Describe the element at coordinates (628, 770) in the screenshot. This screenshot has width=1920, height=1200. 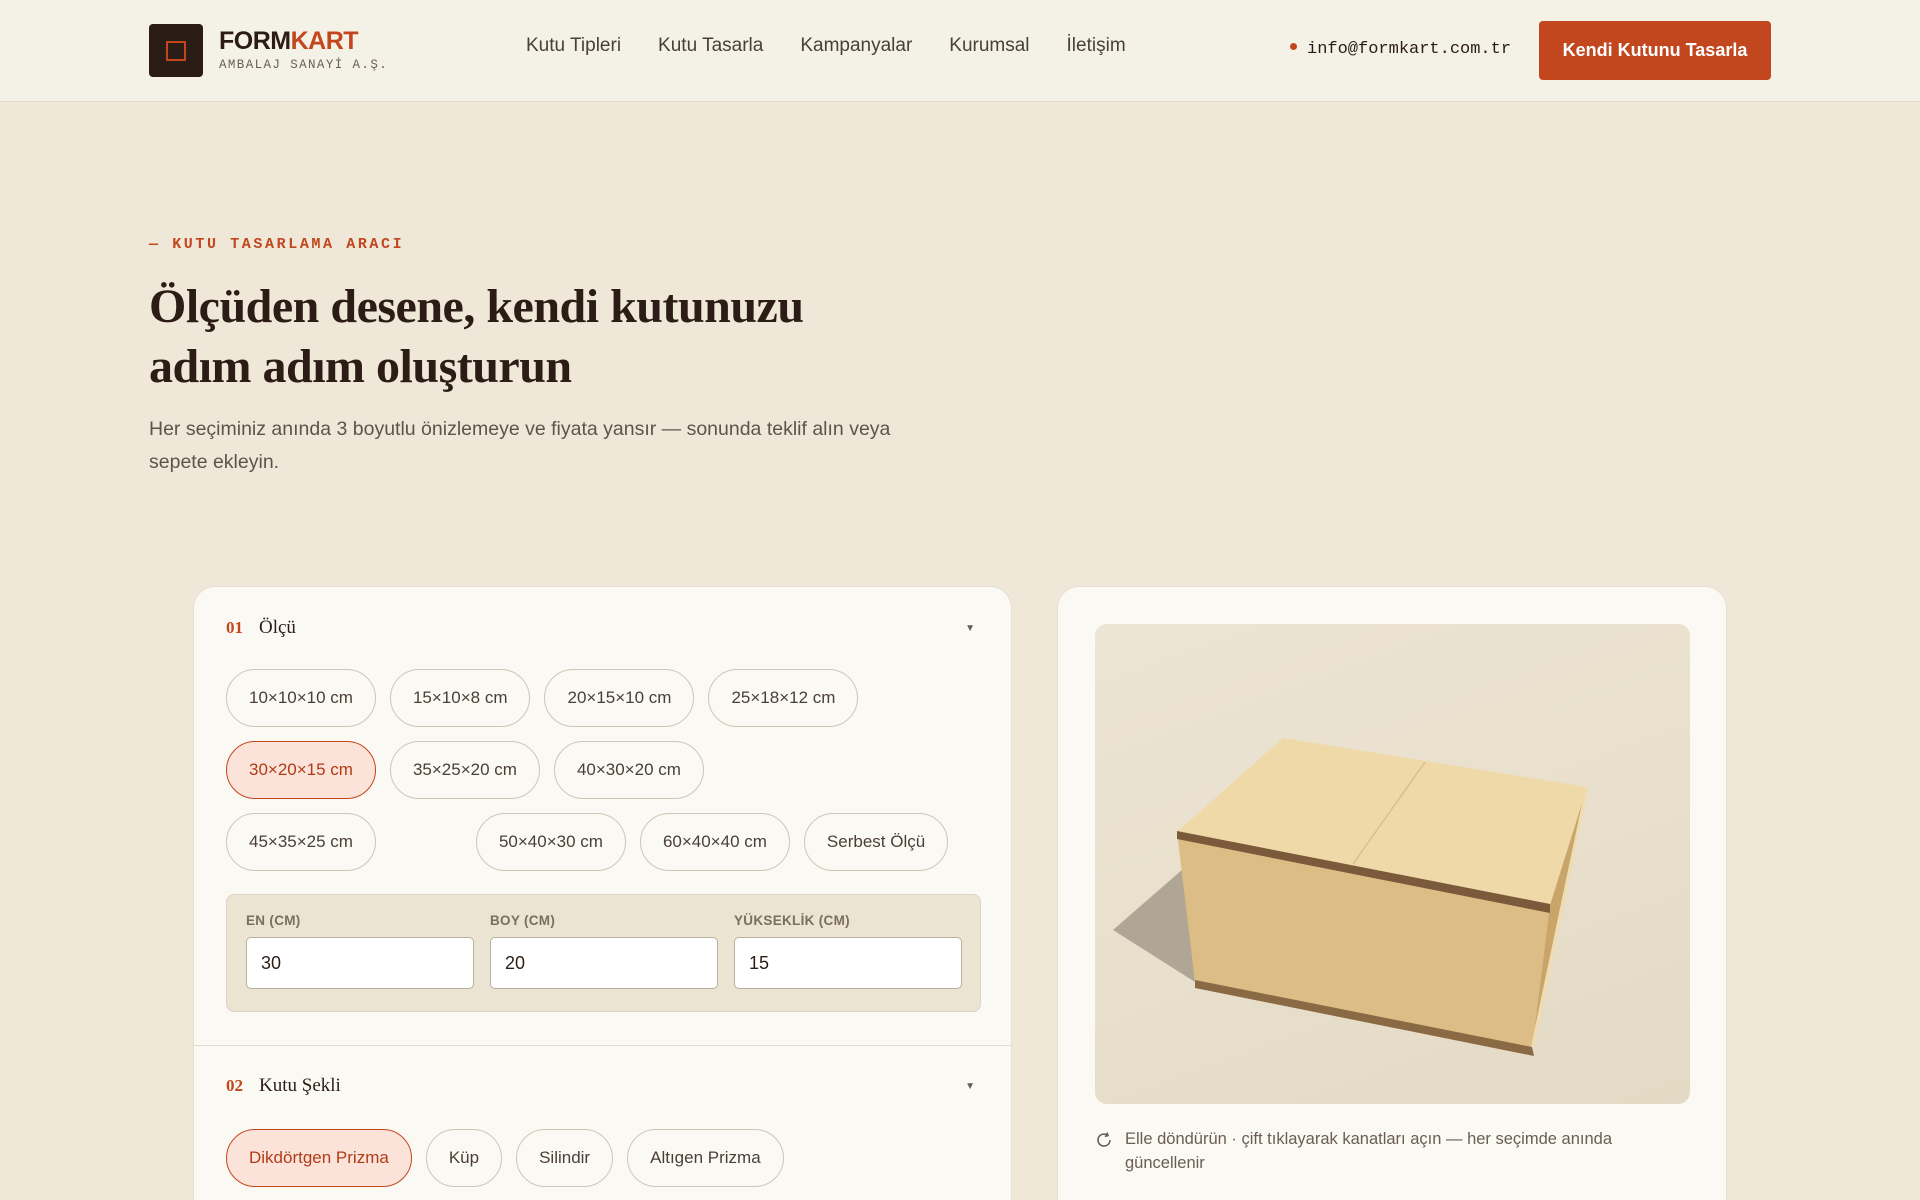
I see `size-option: 40×30×20 cm` at that location.